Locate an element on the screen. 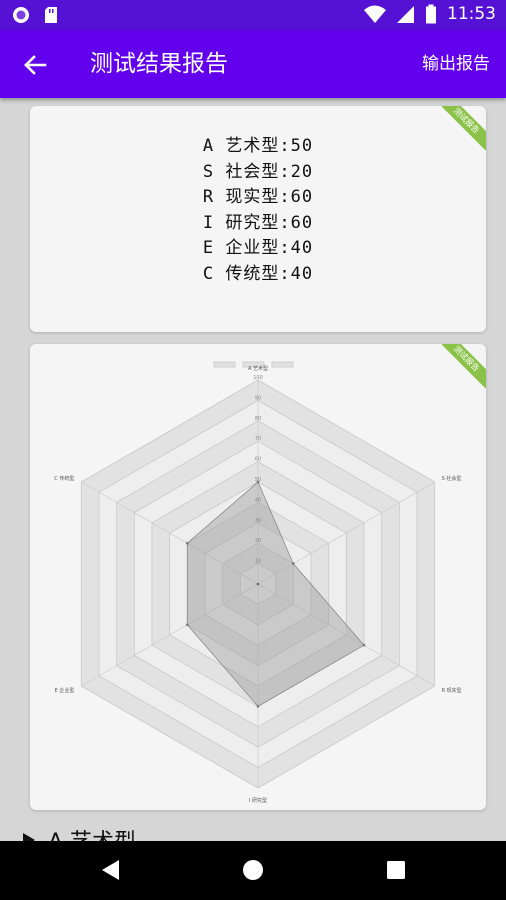 The width and height of the screenshot is (506, 900). app-bar: 测试结果报告 输出报告 is located at coordinates (253, 64).